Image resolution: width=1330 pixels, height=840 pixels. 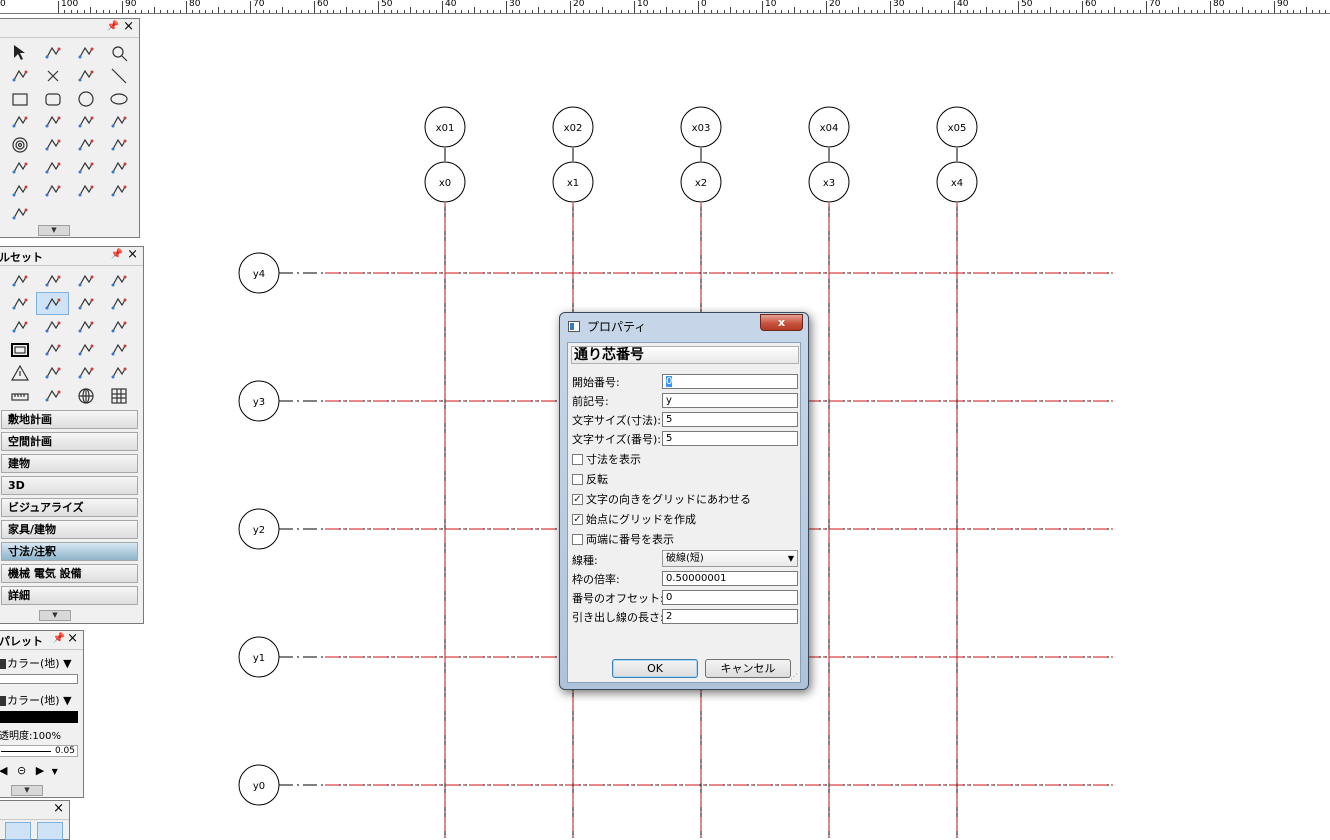 What do you see at coordinates (19, 75) in the screenshot?
I see `tool-button-text` at bounding box center [19, 75].